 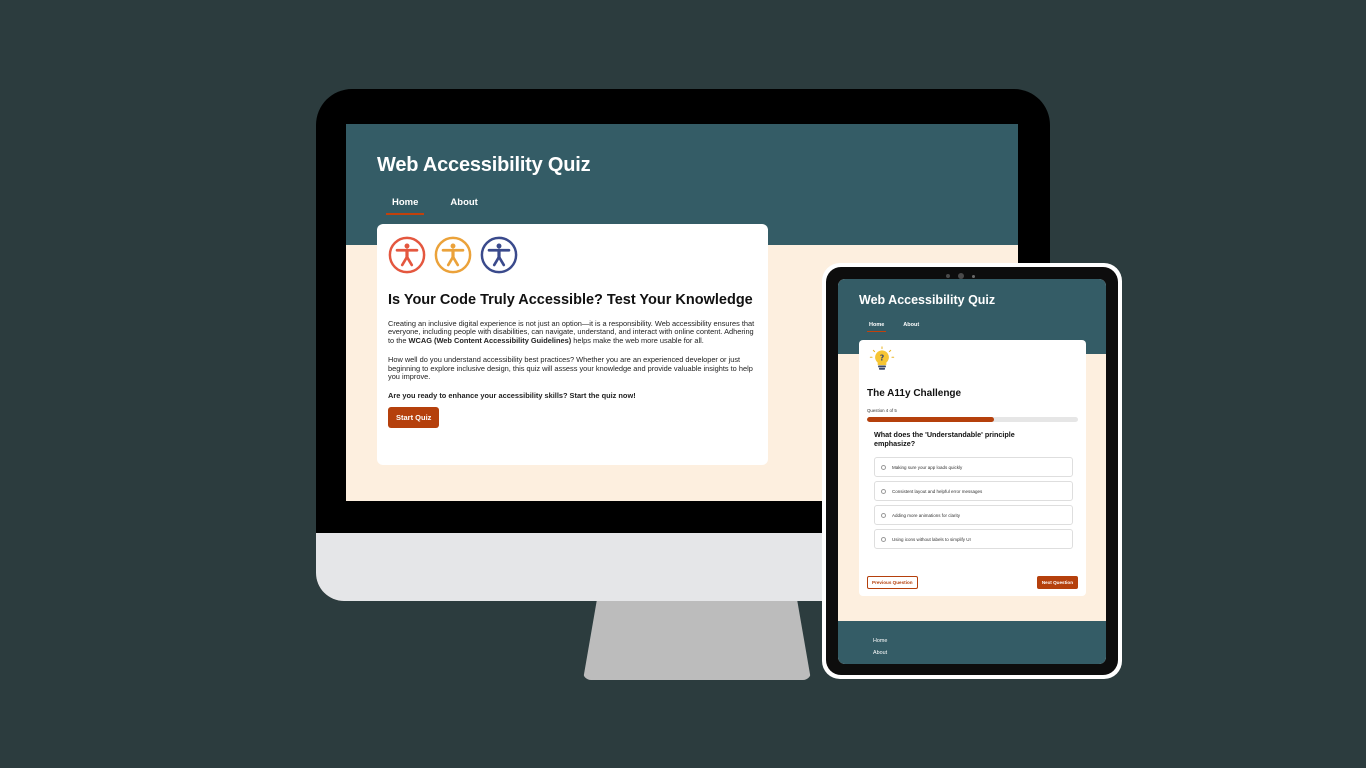 I want to click on nav-home-link: Home, so click(x=405, y=206).